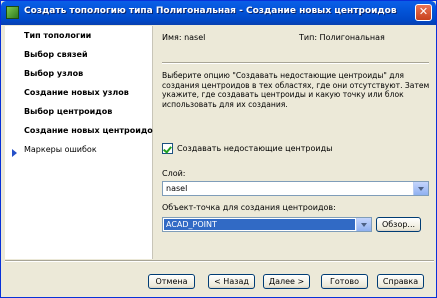  What do you see at coordinates (231, 281) in the screenshot?
I see `back-button: < Назад` at bounding box center [231, 281].